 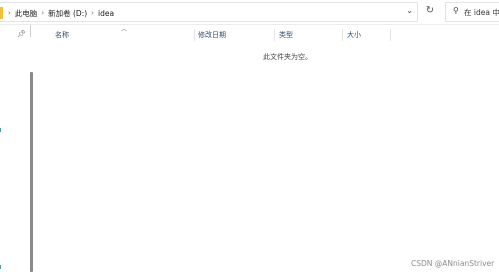 I want to click on sidebar-divider, so click(x=30, y=31).